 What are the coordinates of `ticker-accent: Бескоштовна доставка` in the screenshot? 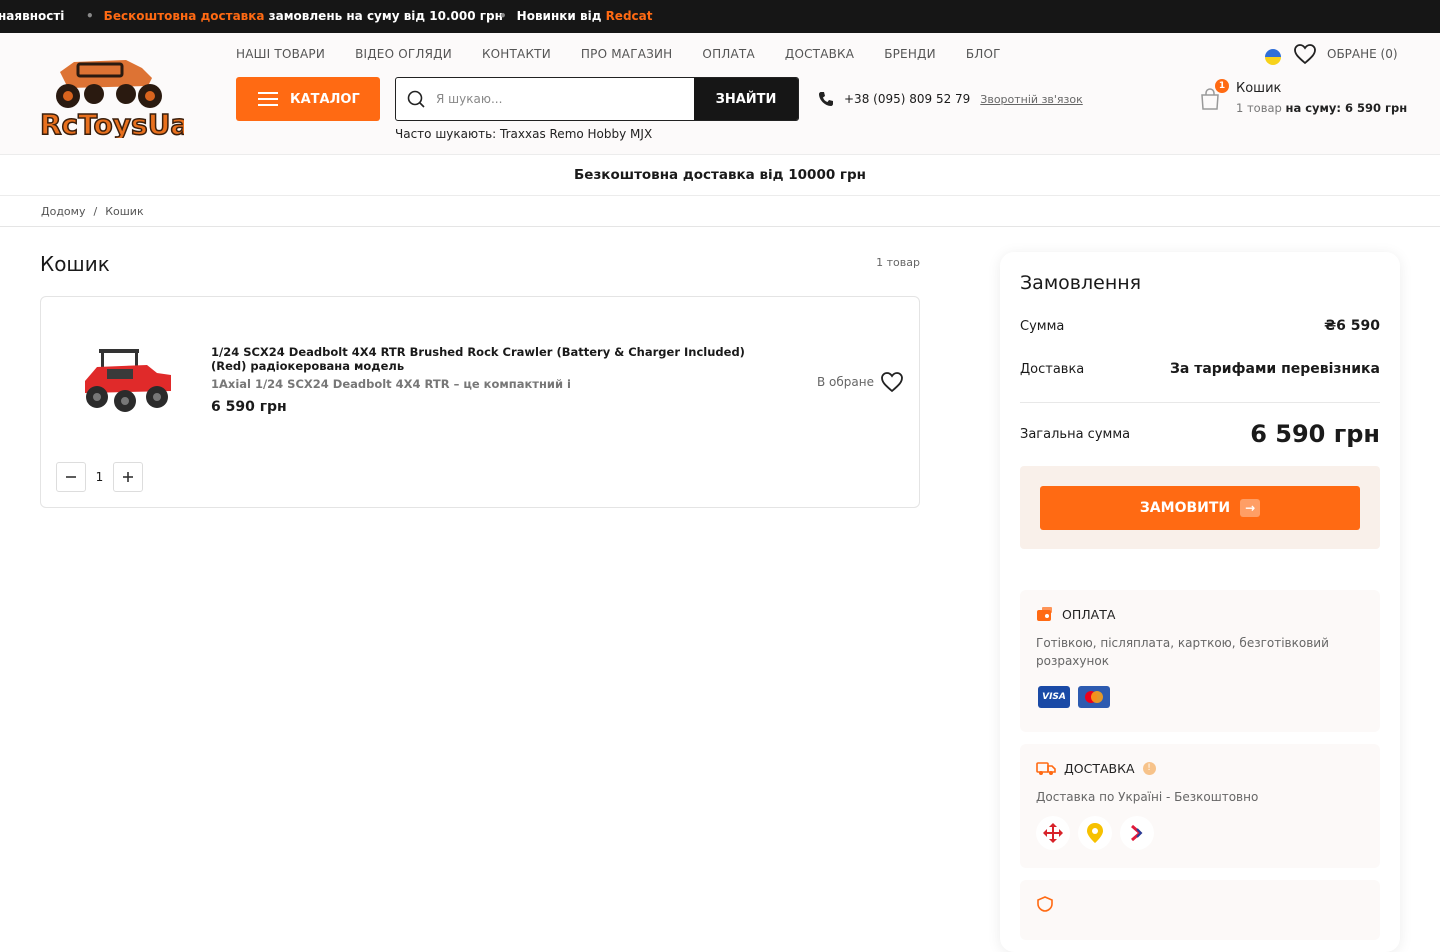 It's located at (184, 16).